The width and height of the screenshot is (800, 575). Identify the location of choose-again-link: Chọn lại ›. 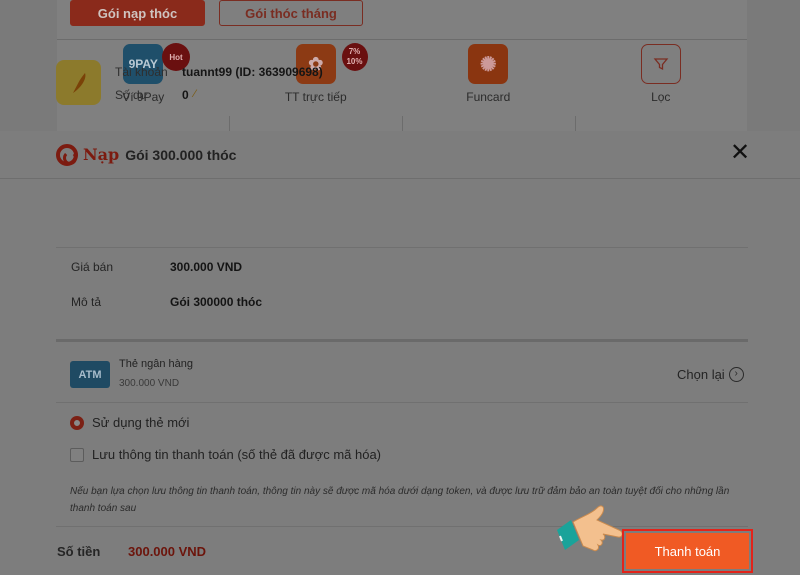
(710, 374).